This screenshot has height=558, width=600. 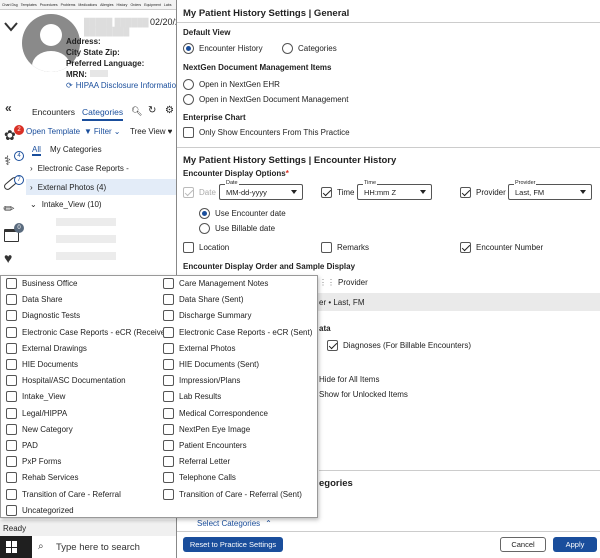 I want to click on category-option: Data Share (Sent), so click(x=203, y=300).